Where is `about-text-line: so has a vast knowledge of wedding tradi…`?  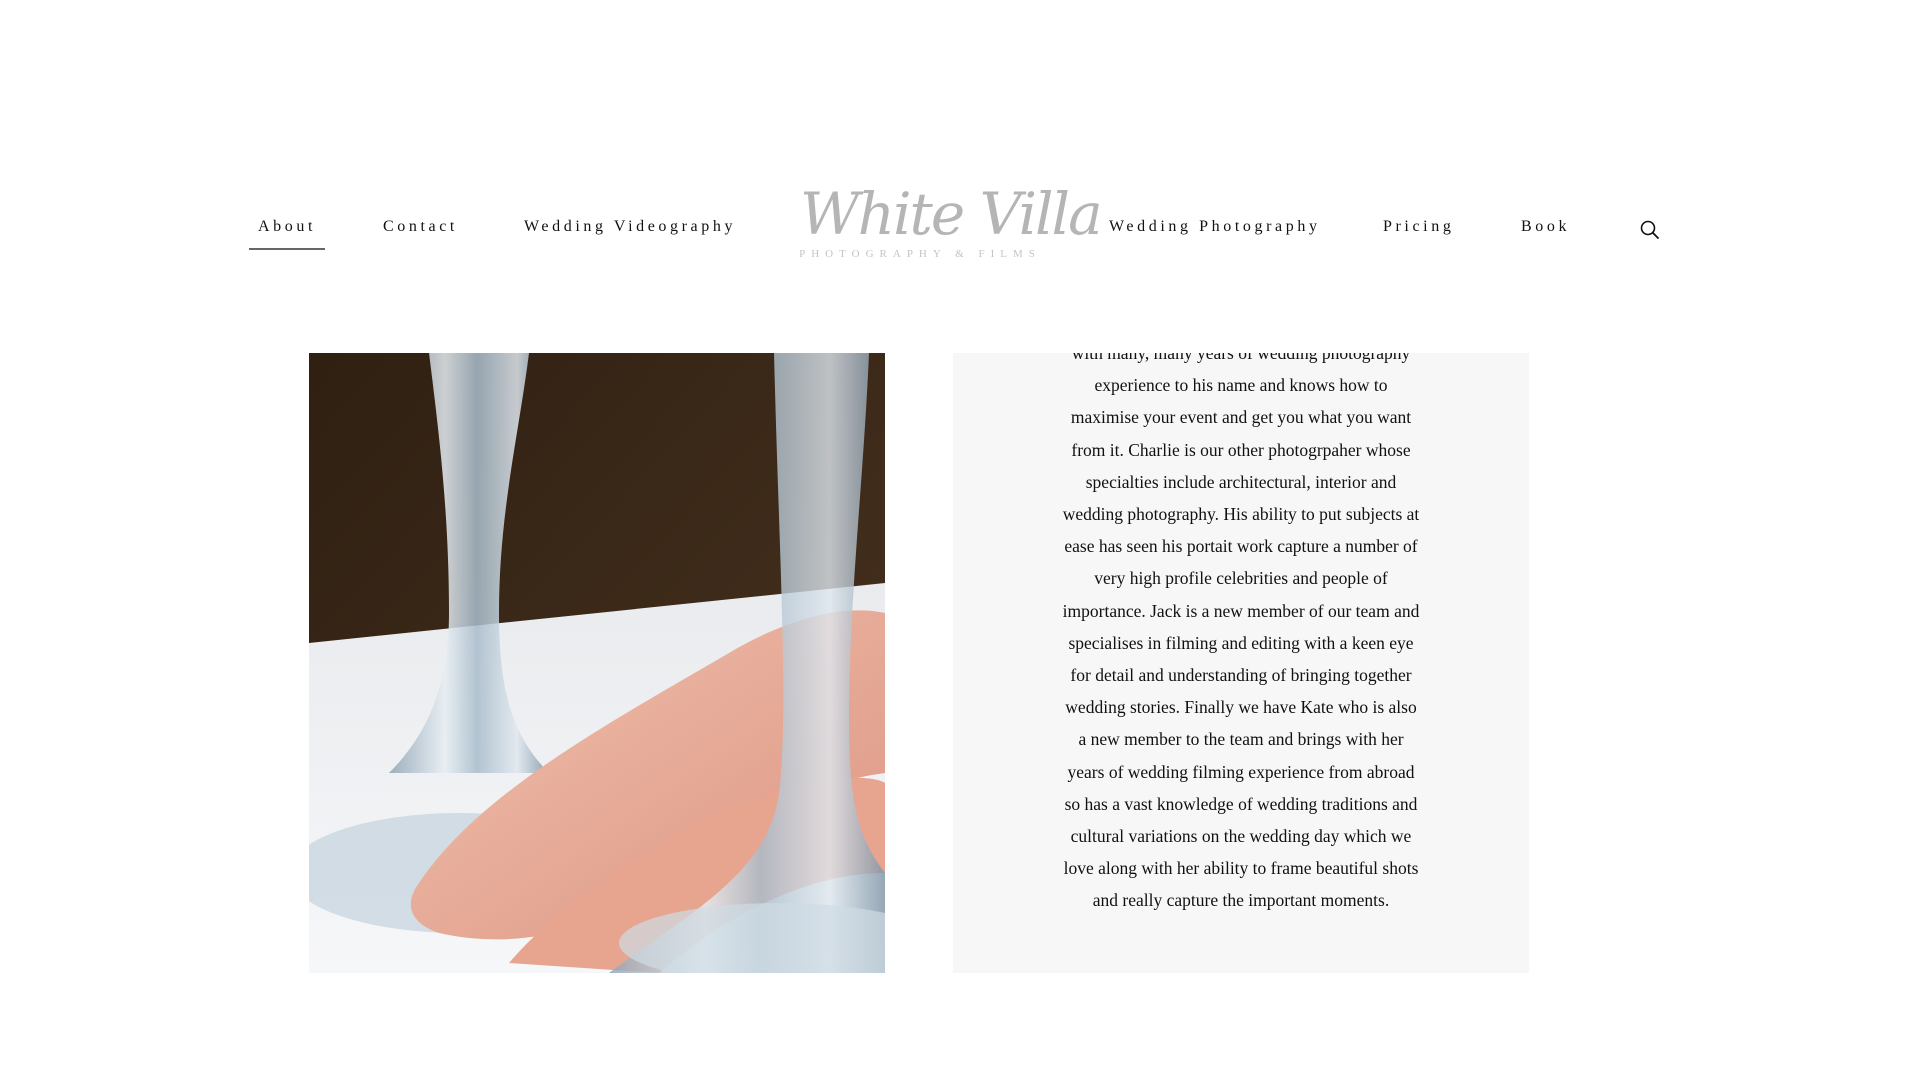
about-text-line: so has a vast knowledge of wedding tradi… is located at coordinates (1241, 803).